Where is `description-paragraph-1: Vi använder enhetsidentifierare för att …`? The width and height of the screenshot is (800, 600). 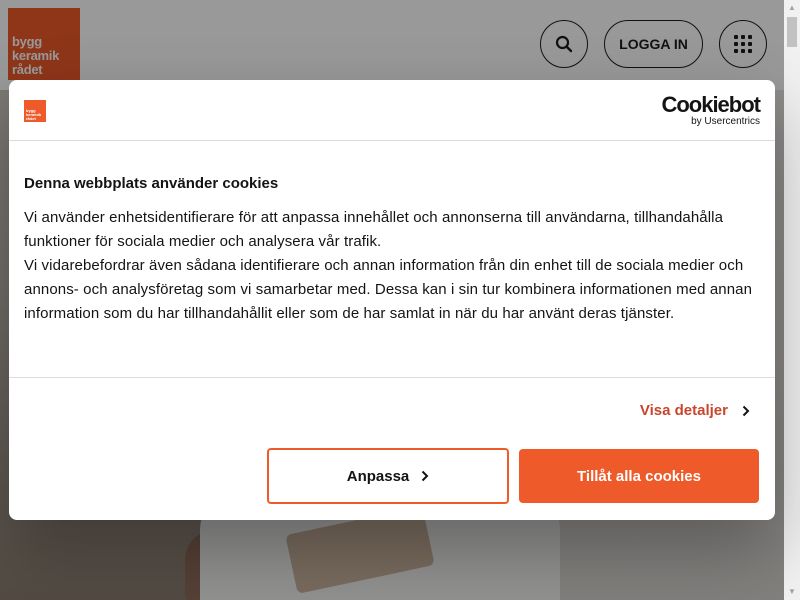
description-paragraph-1: Vi använder enhetsidentifierare för att … is located at coordinates (374, 229).